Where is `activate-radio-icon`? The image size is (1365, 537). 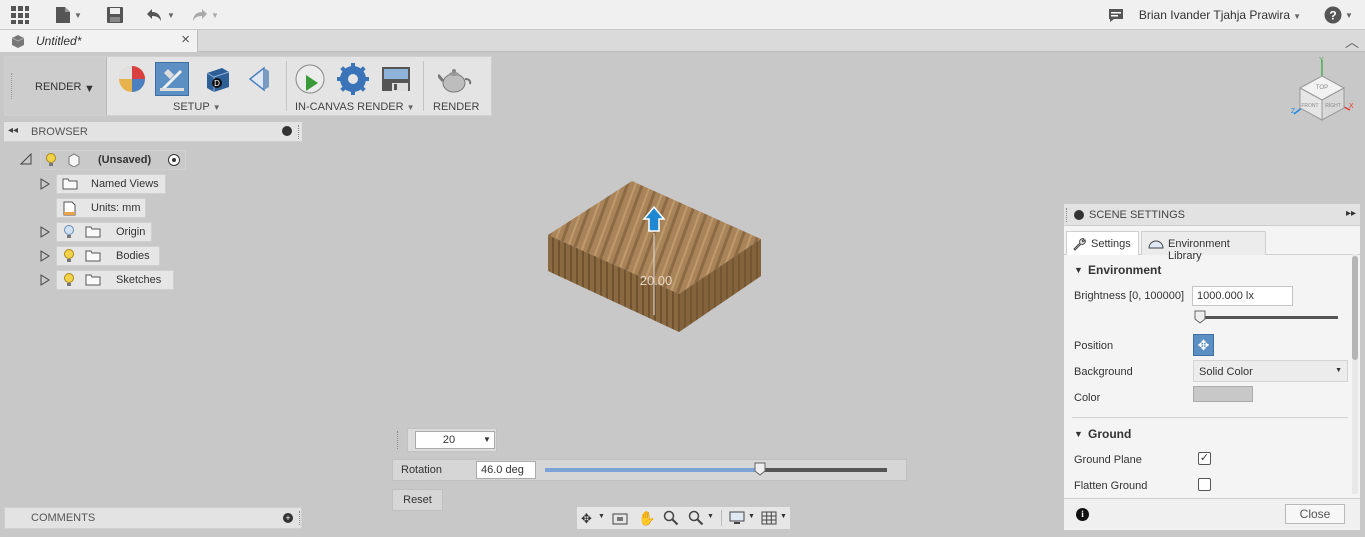
activate-radio-icon is located at coordinates (174, 160).